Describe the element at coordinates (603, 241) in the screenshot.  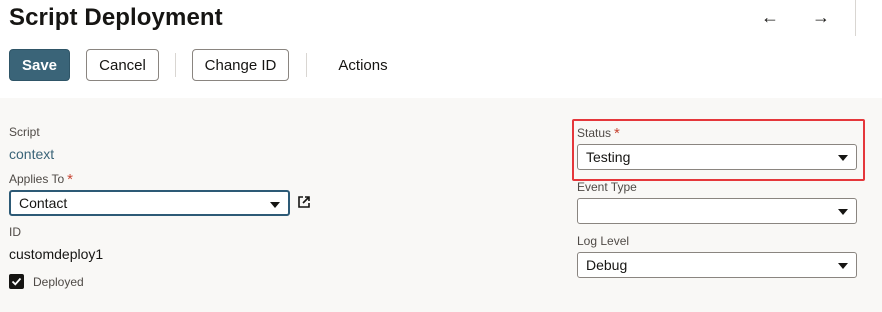
I see `log-level-label: Log Level` at that location.